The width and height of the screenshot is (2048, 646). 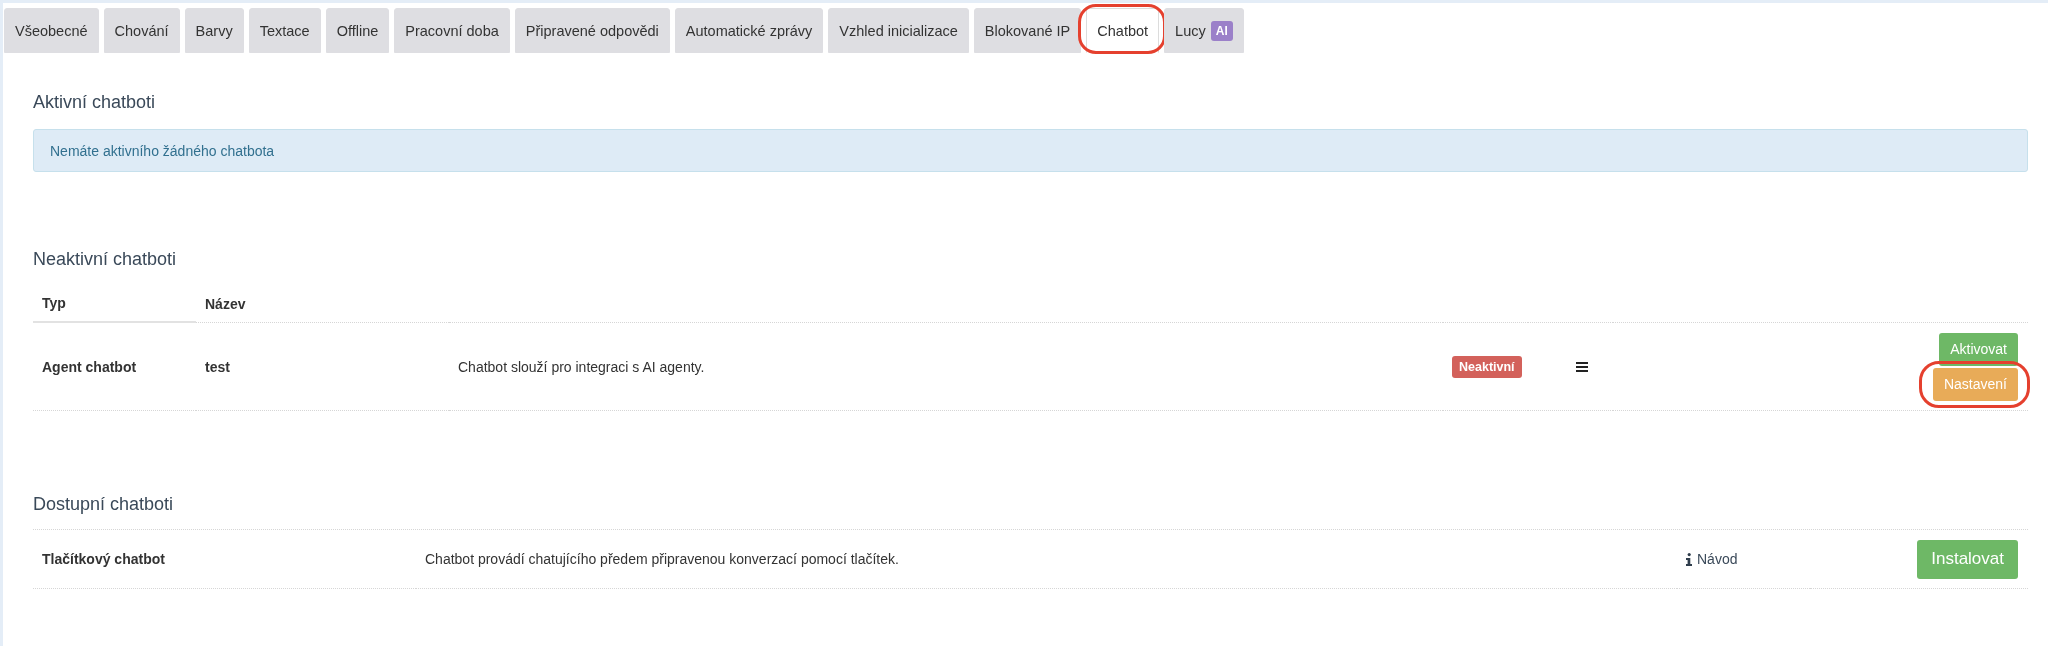 I want to click on tab: Chatbot, so click(x=1123, y=30).